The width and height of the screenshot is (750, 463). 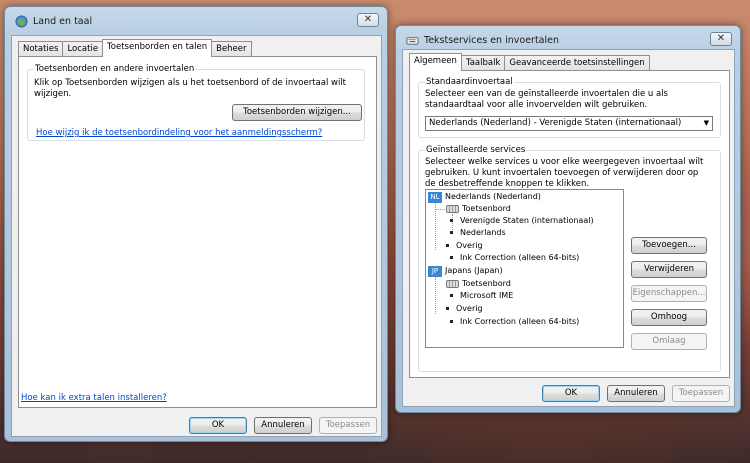 I want to click on tree-node-jp-other: Overig, so click(x=464, y=309).